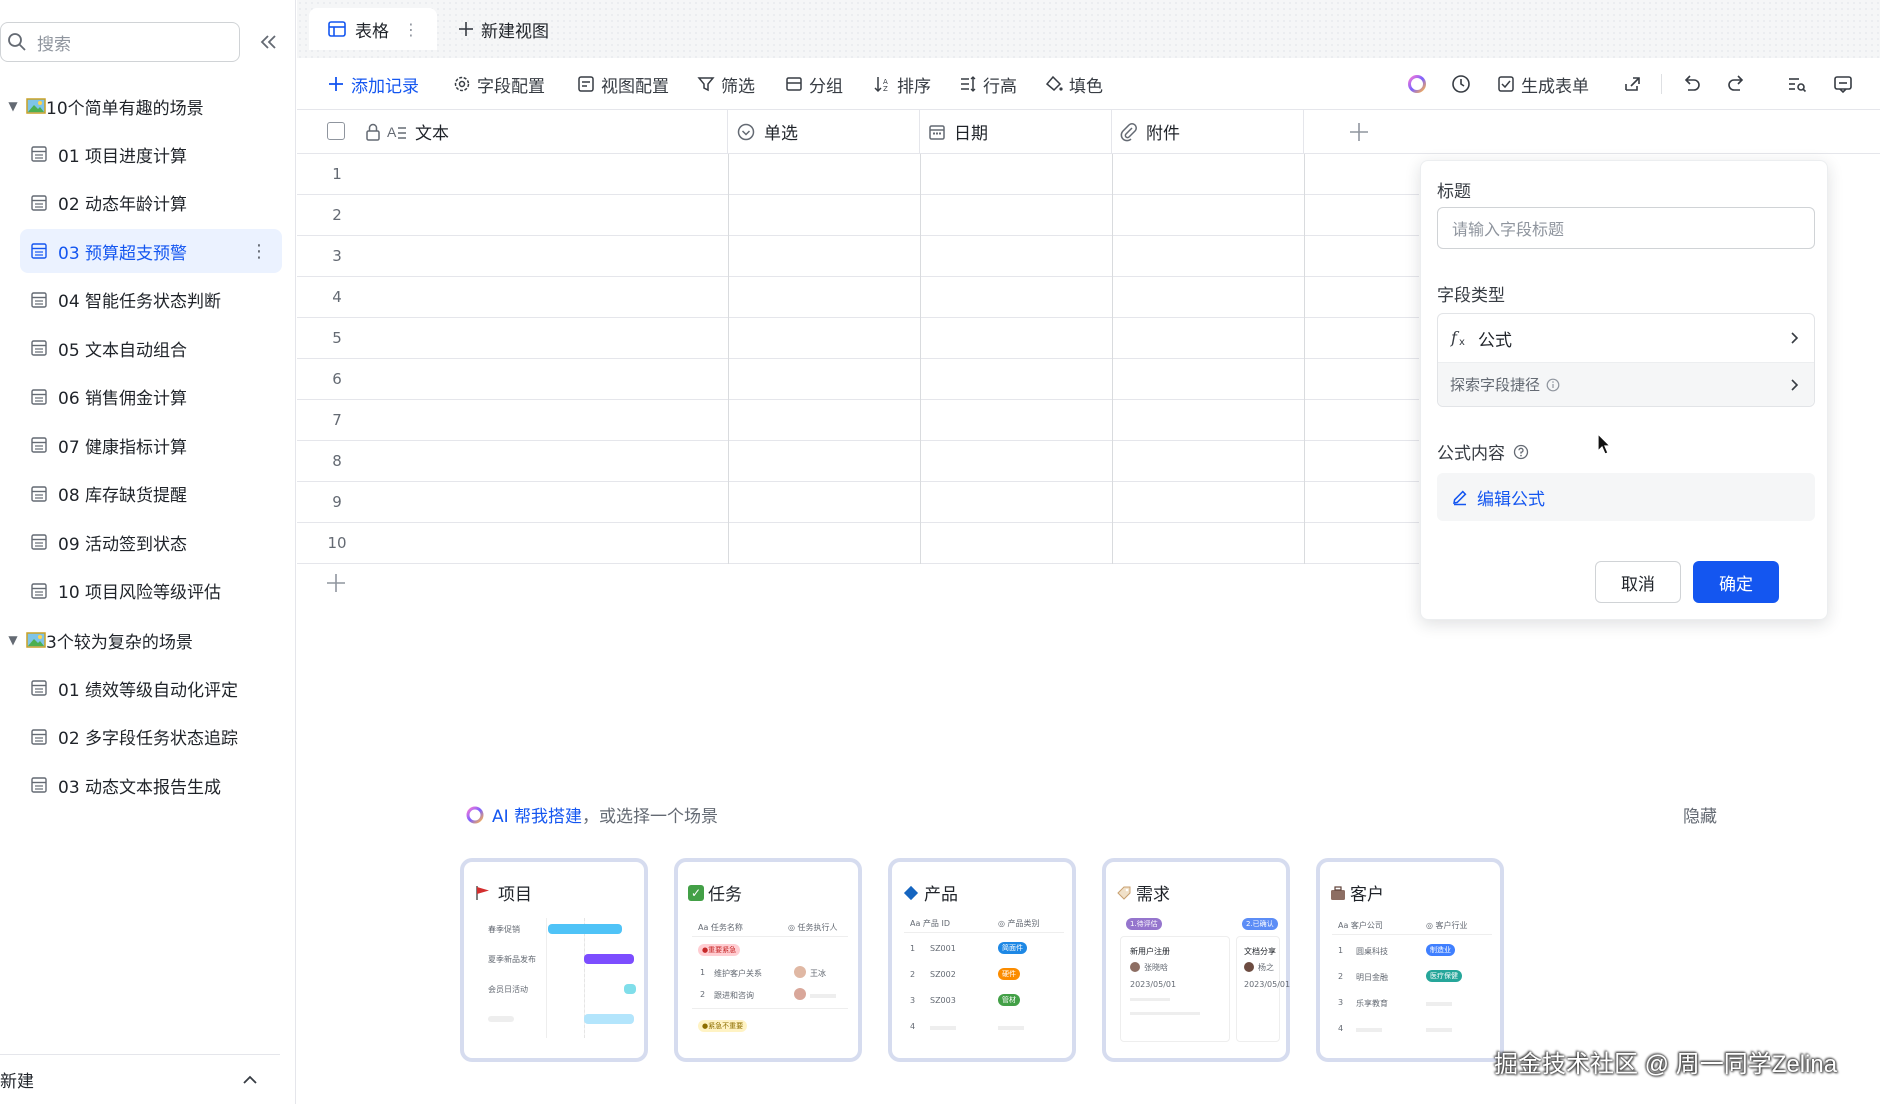  I want to click on sidebar-item: 01 绩效等级自动化评定, so click(151, 688).